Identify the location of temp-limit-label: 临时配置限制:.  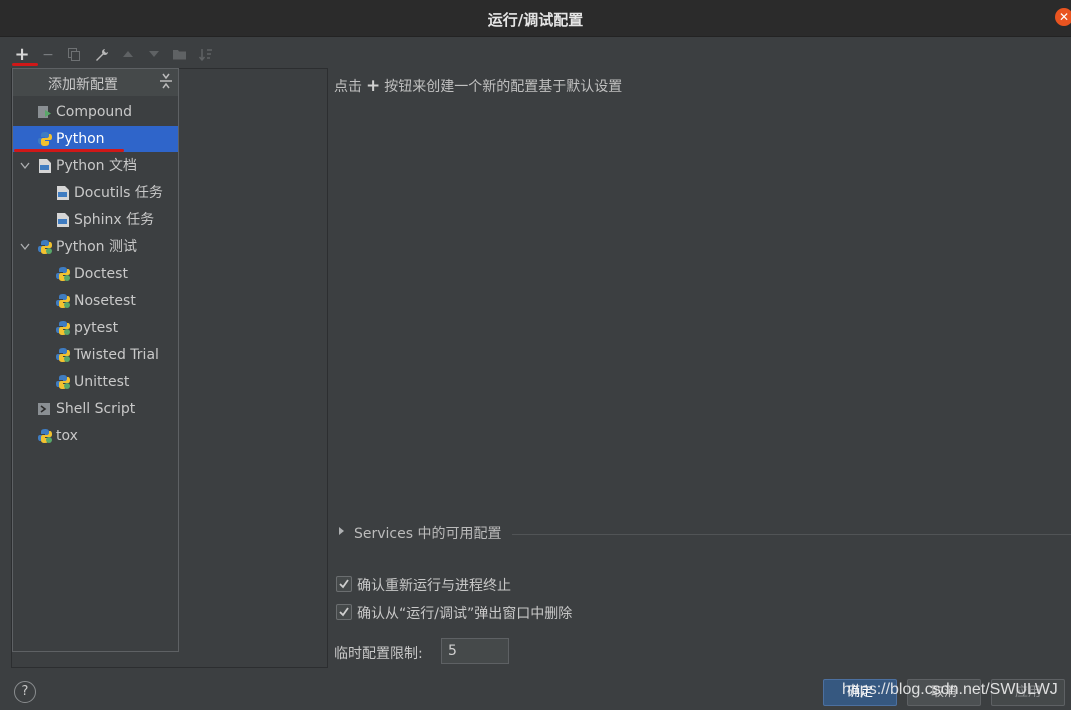
(378, 654).